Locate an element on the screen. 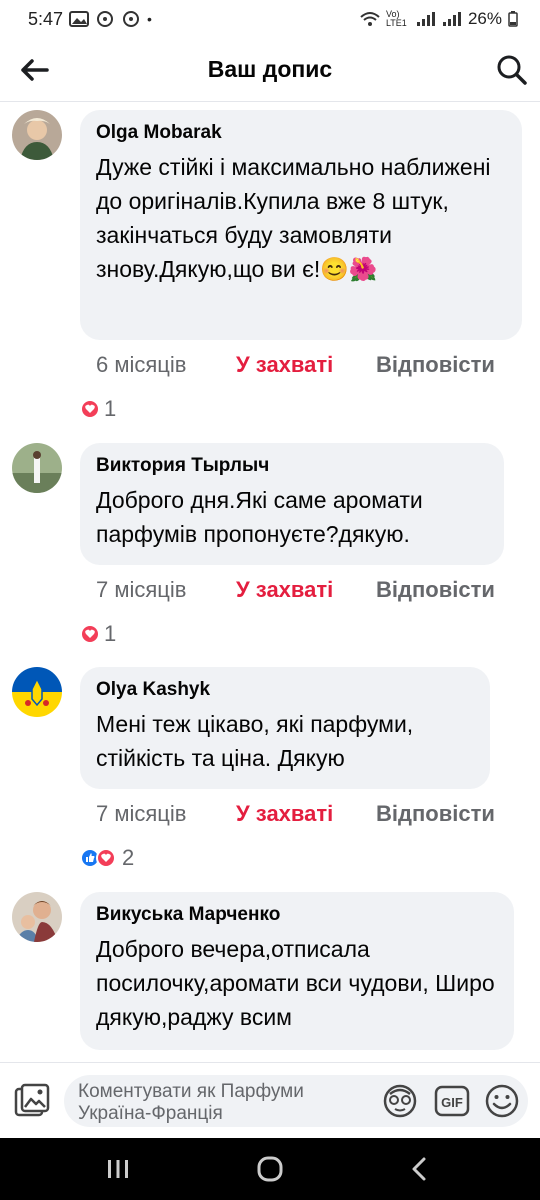 This screenshot has height=1200, width=540. image-icon is located at coordinates (32, 1100).